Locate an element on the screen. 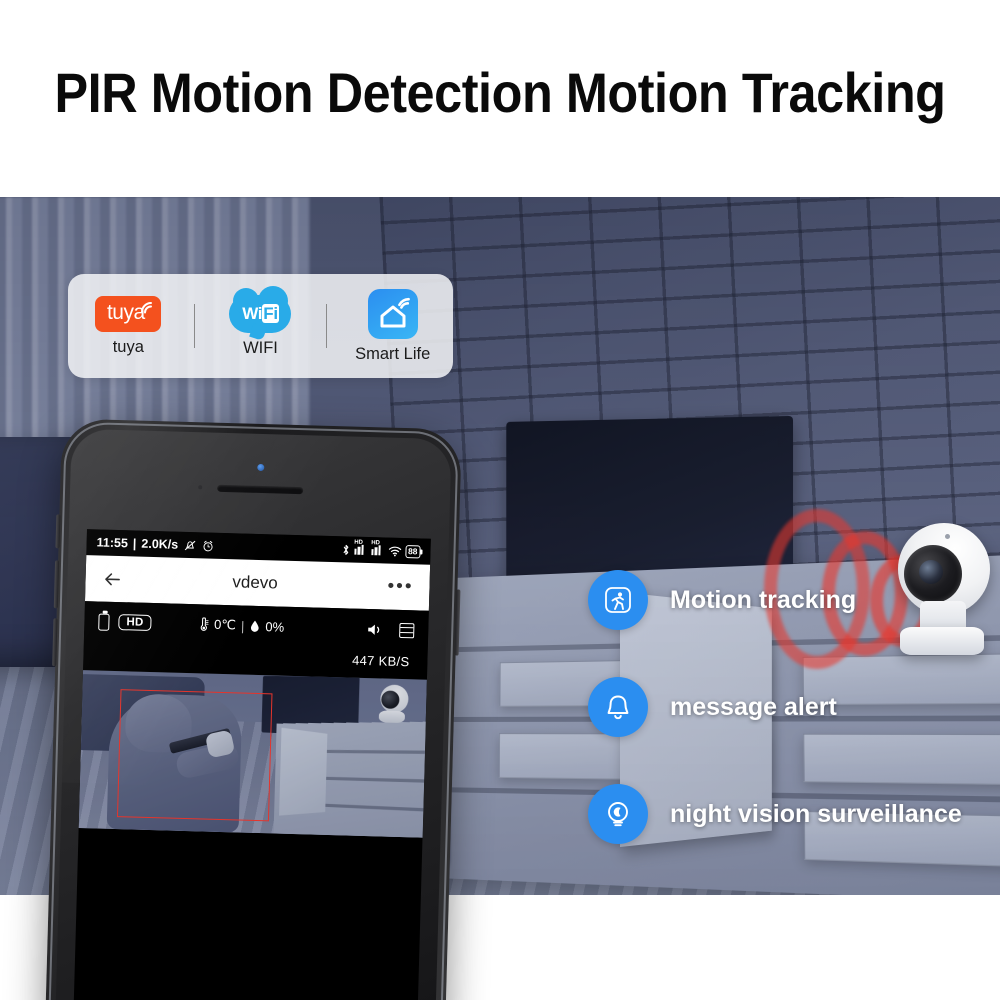 The width and height of the screenshot is (1000, 1000). page-title: PIR Motion Detection Motion Tracking is located at coordinates (500, 92).